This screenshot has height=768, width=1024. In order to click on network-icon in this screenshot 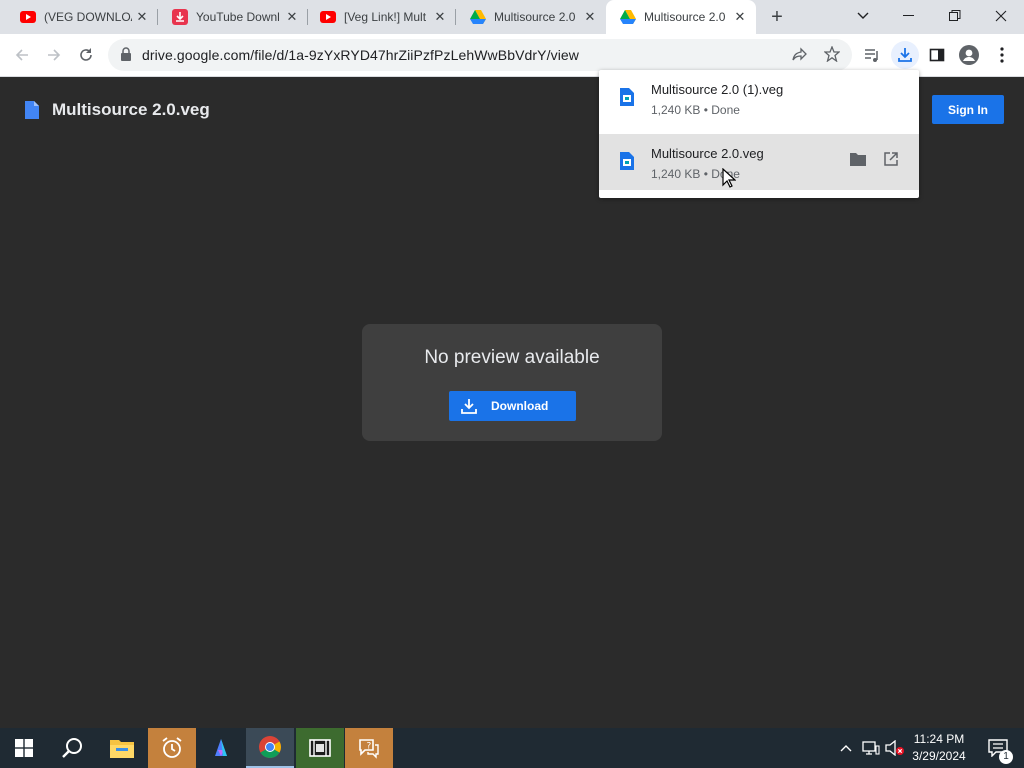, I will do `click(871, 748)`.